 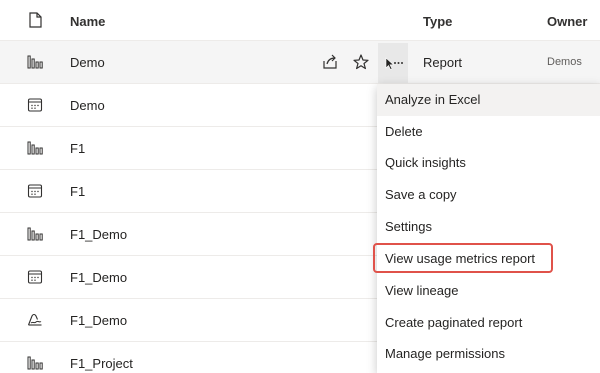 What do you see at coordinates (488, 100) in the screenshot?
I see `menu-item-analyze-in-excel: Analyze in Excel` at bounding box center [488, 100].